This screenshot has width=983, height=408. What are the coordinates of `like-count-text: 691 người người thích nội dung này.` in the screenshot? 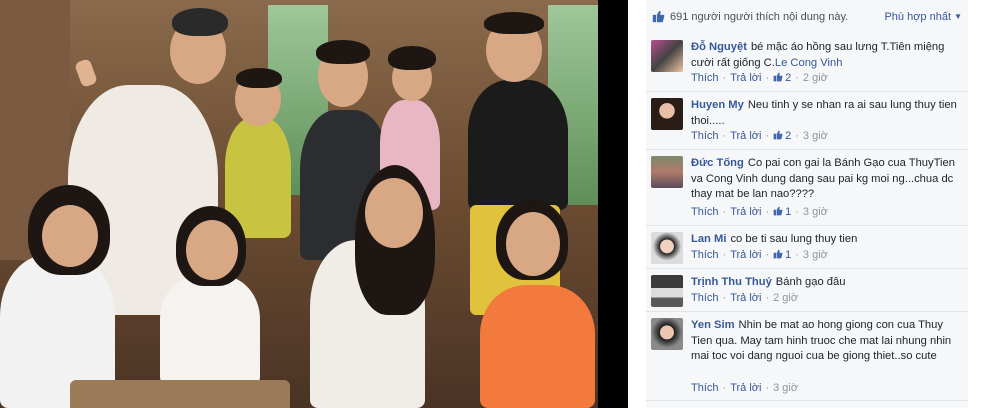 It's located at (759, 17).